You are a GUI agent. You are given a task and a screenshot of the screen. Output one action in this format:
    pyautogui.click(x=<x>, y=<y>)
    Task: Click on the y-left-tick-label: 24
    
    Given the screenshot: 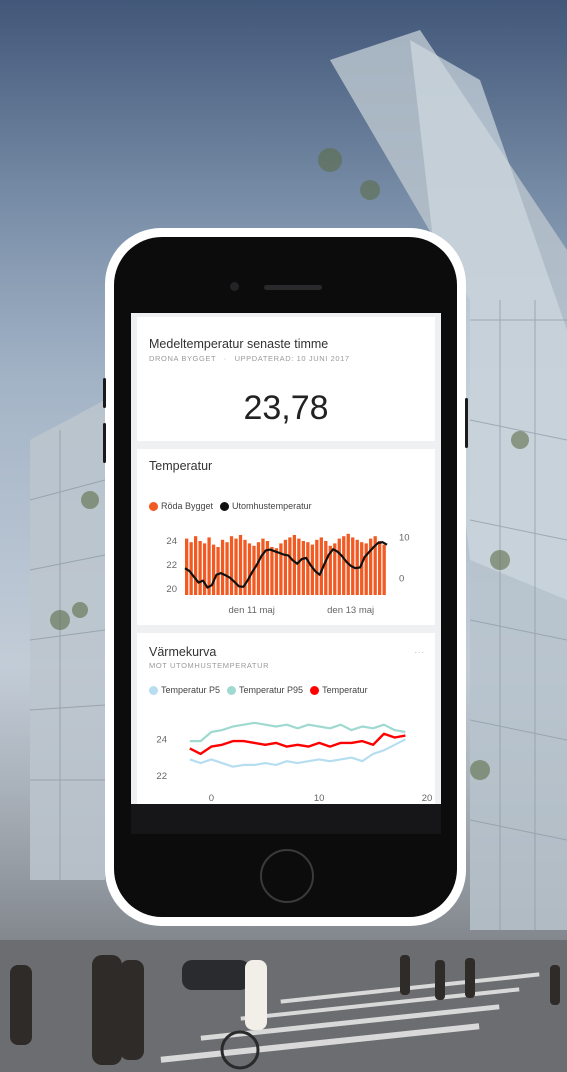 What is the action you would take?
    pyautogui.click(x=171, y=541)
    